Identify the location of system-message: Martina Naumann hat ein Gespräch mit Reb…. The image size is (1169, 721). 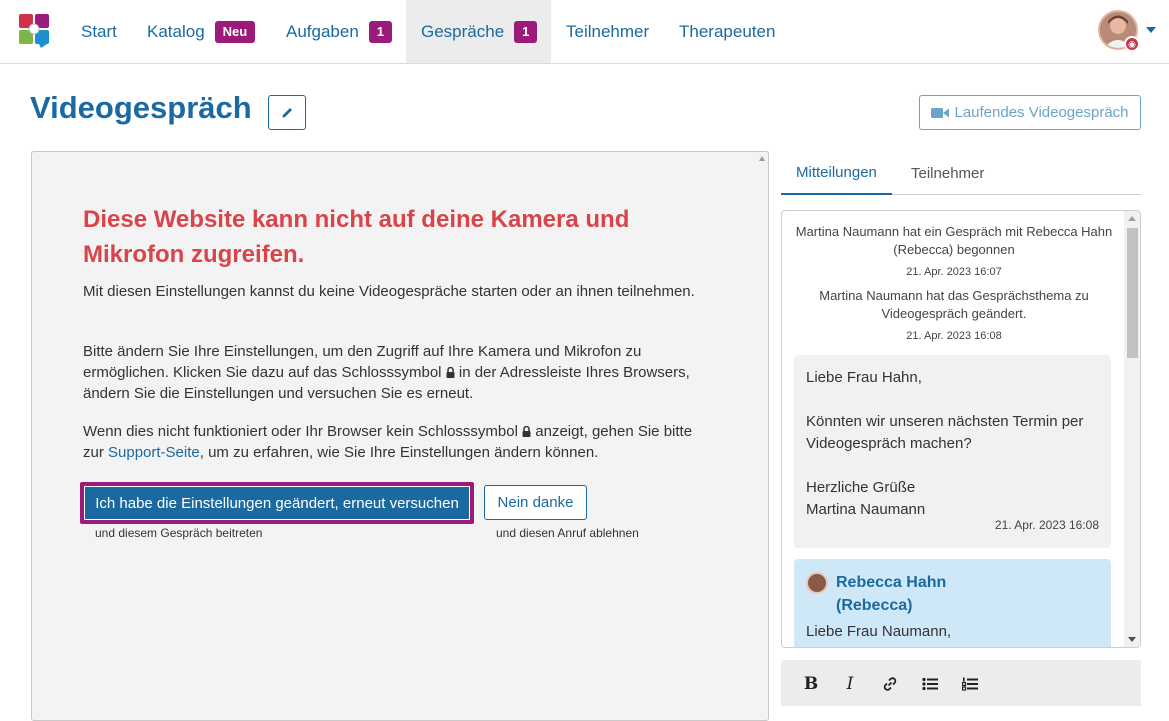
(954, 240).